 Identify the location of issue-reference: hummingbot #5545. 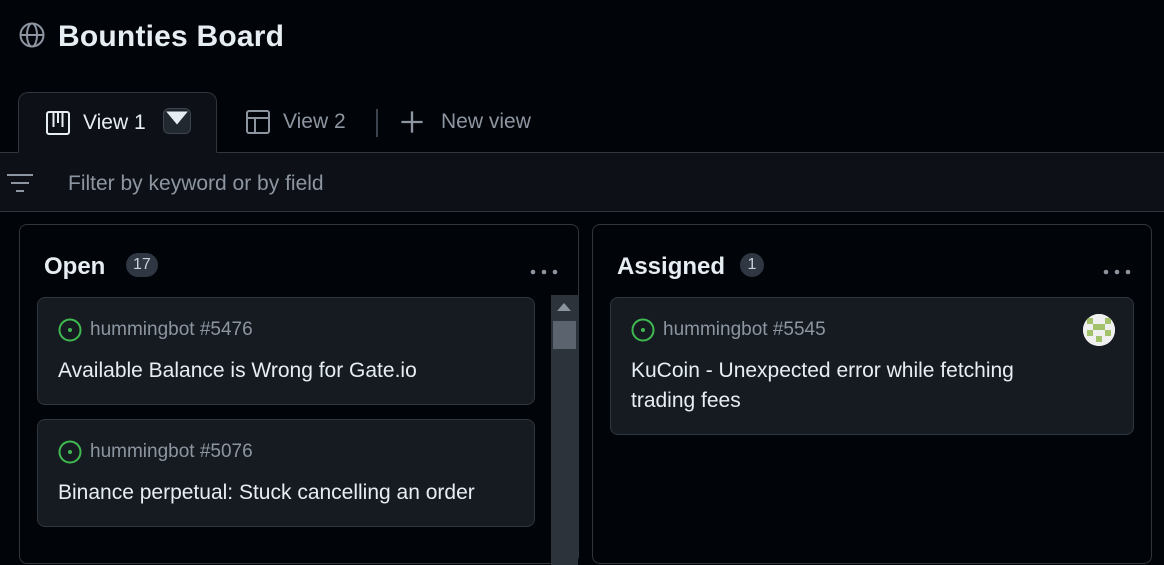
(728, 330).